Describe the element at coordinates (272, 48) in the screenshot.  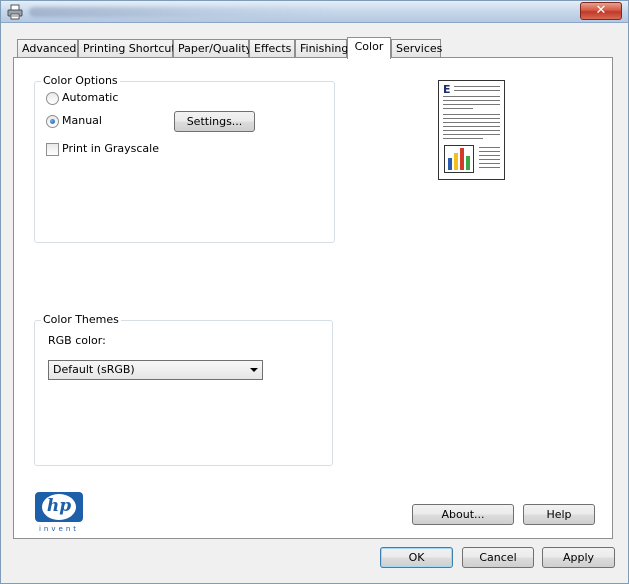
I see `tab-effects: Effects` at that location.